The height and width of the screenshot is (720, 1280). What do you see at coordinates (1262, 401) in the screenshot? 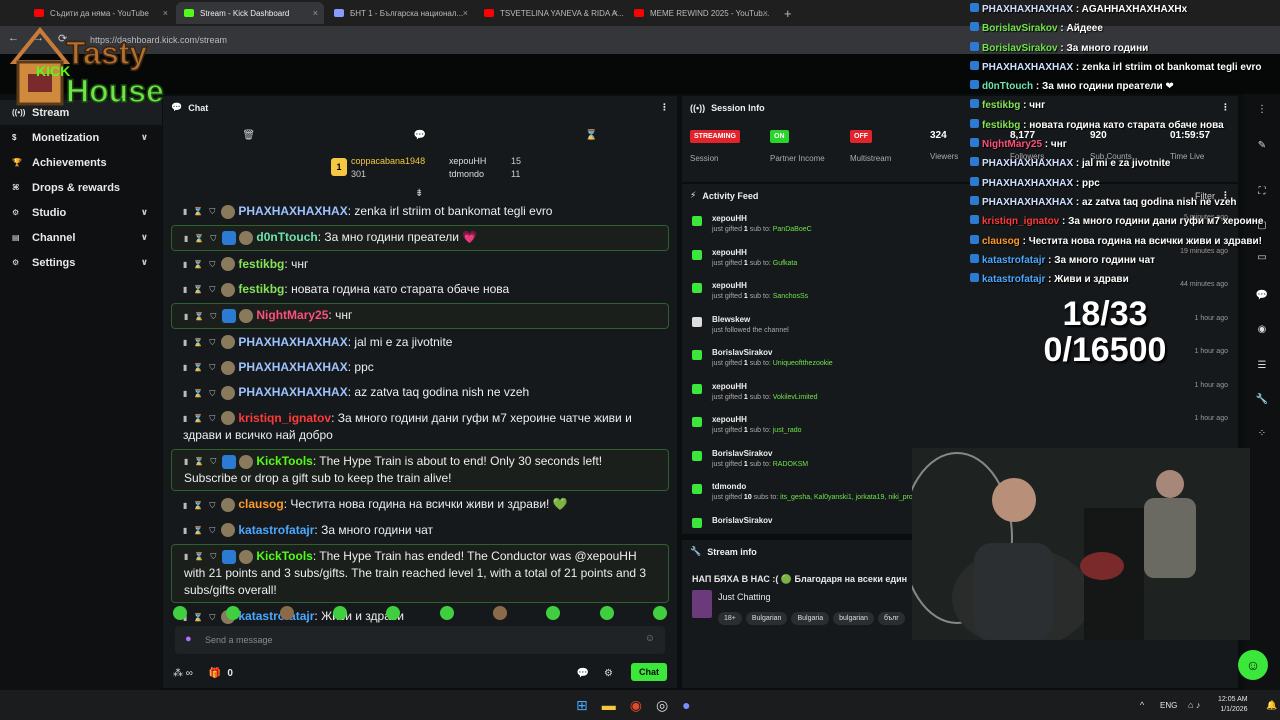
I see `wrench-icon: 🔧` at bounding box center [1262, 401].